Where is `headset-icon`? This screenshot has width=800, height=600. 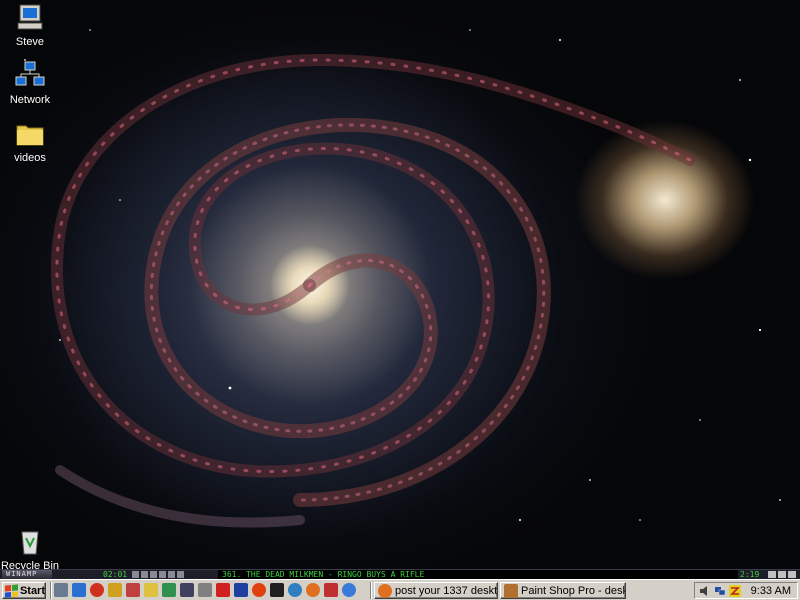
headset-icon is located at coordinates (277, 590).